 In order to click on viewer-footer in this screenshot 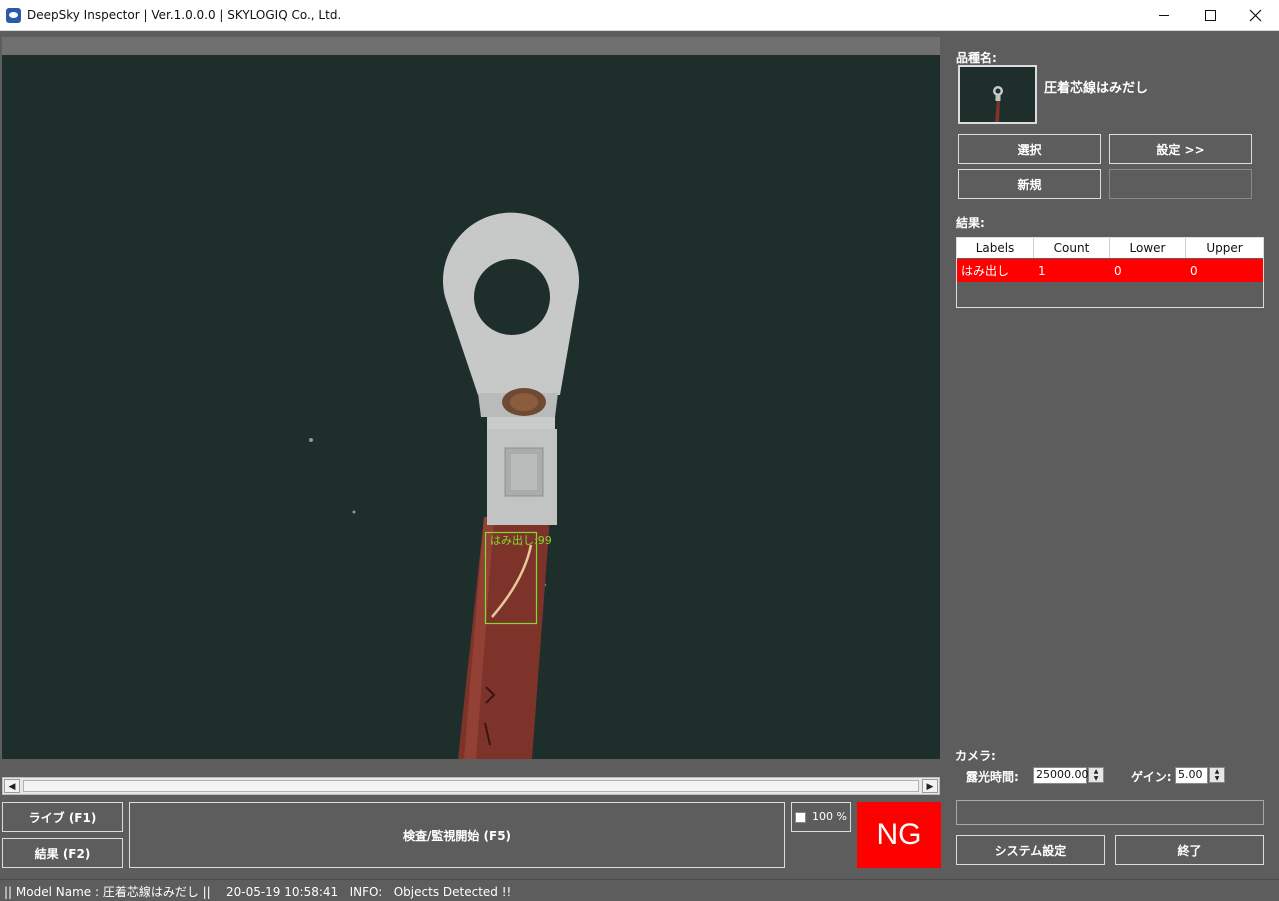, I will do `click(471, 768)`.